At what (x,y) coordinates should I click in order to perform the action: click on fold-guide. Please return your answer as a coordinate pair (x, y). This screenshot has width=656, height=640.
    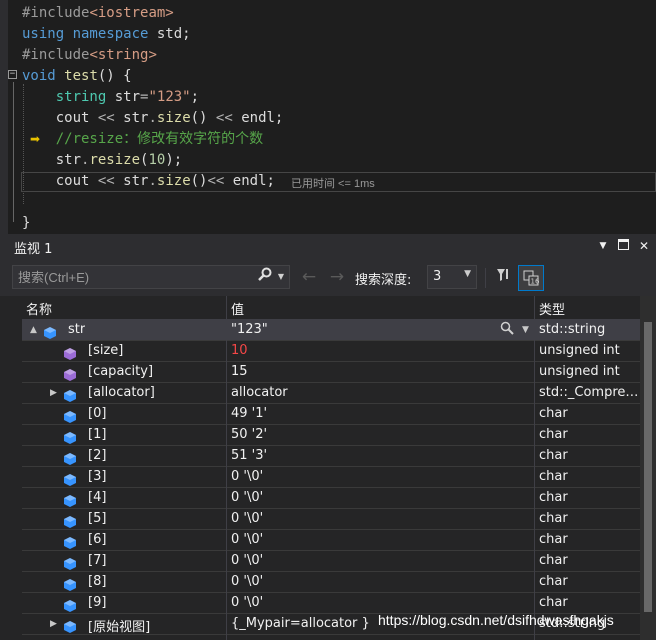
    Looking at the image, I should click on (13, 152).